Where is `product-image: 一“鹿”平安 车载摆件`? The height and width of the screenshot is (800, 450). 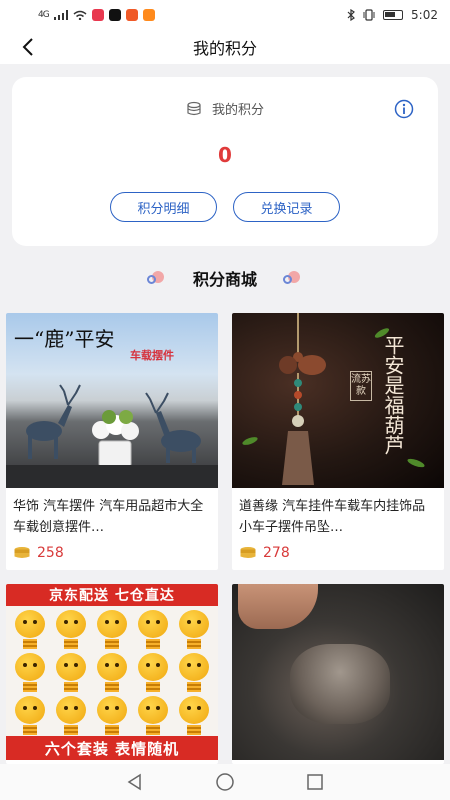
product-image: 一“鹿”平安 车载摆件 is located at coordinates (112, 400).